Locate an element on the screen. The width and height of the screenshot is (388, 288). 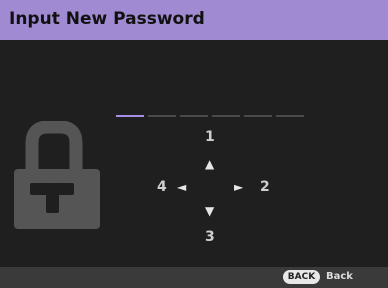
footer-bar: BACK Back is located at coordinates (194, 277).